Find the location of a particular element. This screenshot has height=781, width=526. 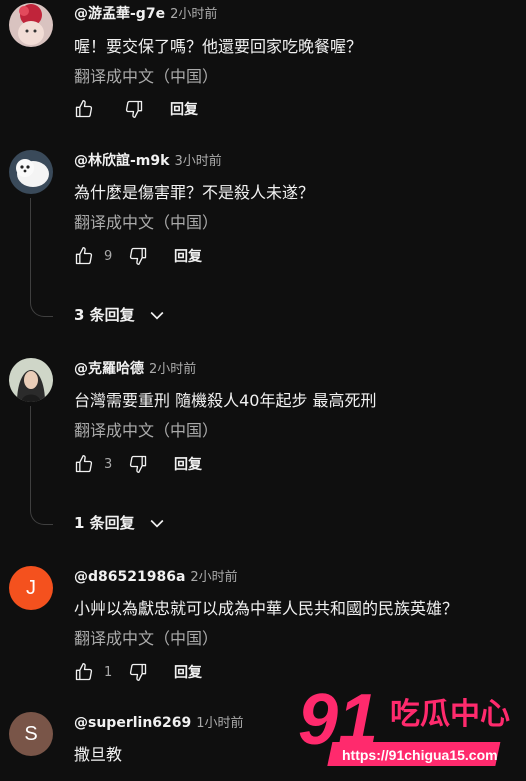

comment-header: @游孟華-g7e 2小时前 is located at coordinates (145, 13).